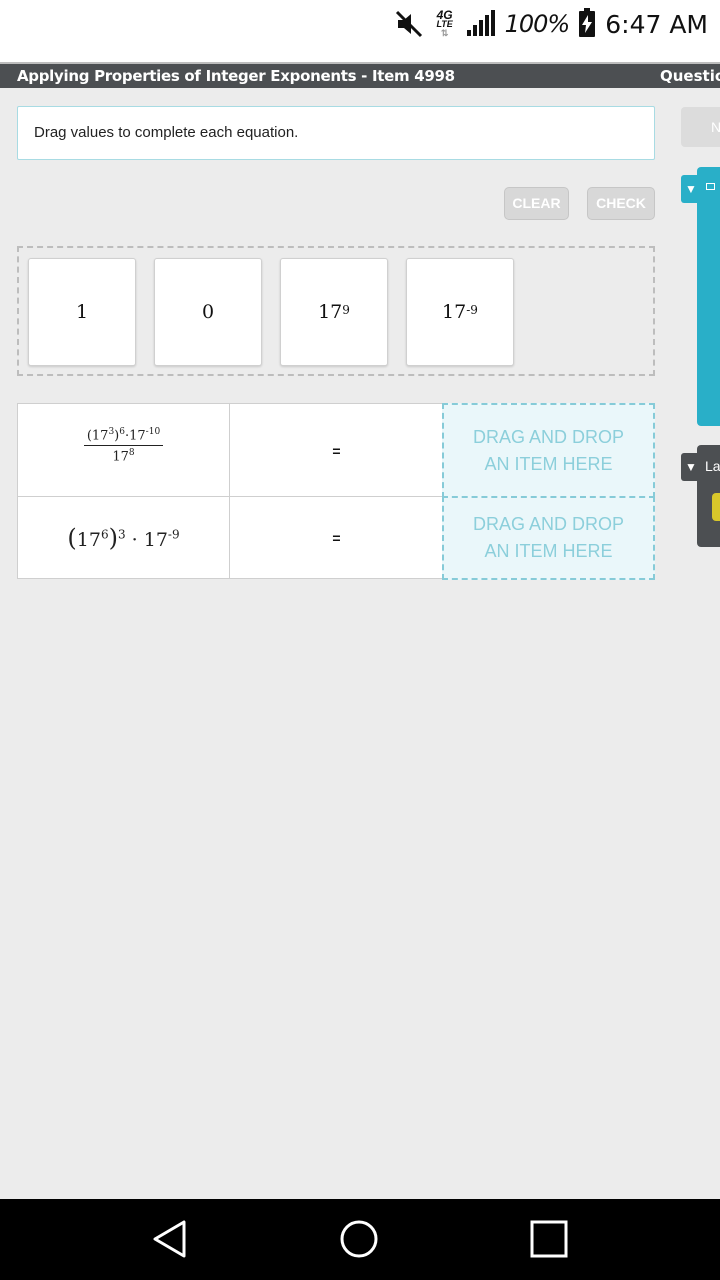 This screenshot has width=720, height=1280. Describe the element at coordinates (708, 296) in the screenshot. I see `side-panel-tools` at that location.